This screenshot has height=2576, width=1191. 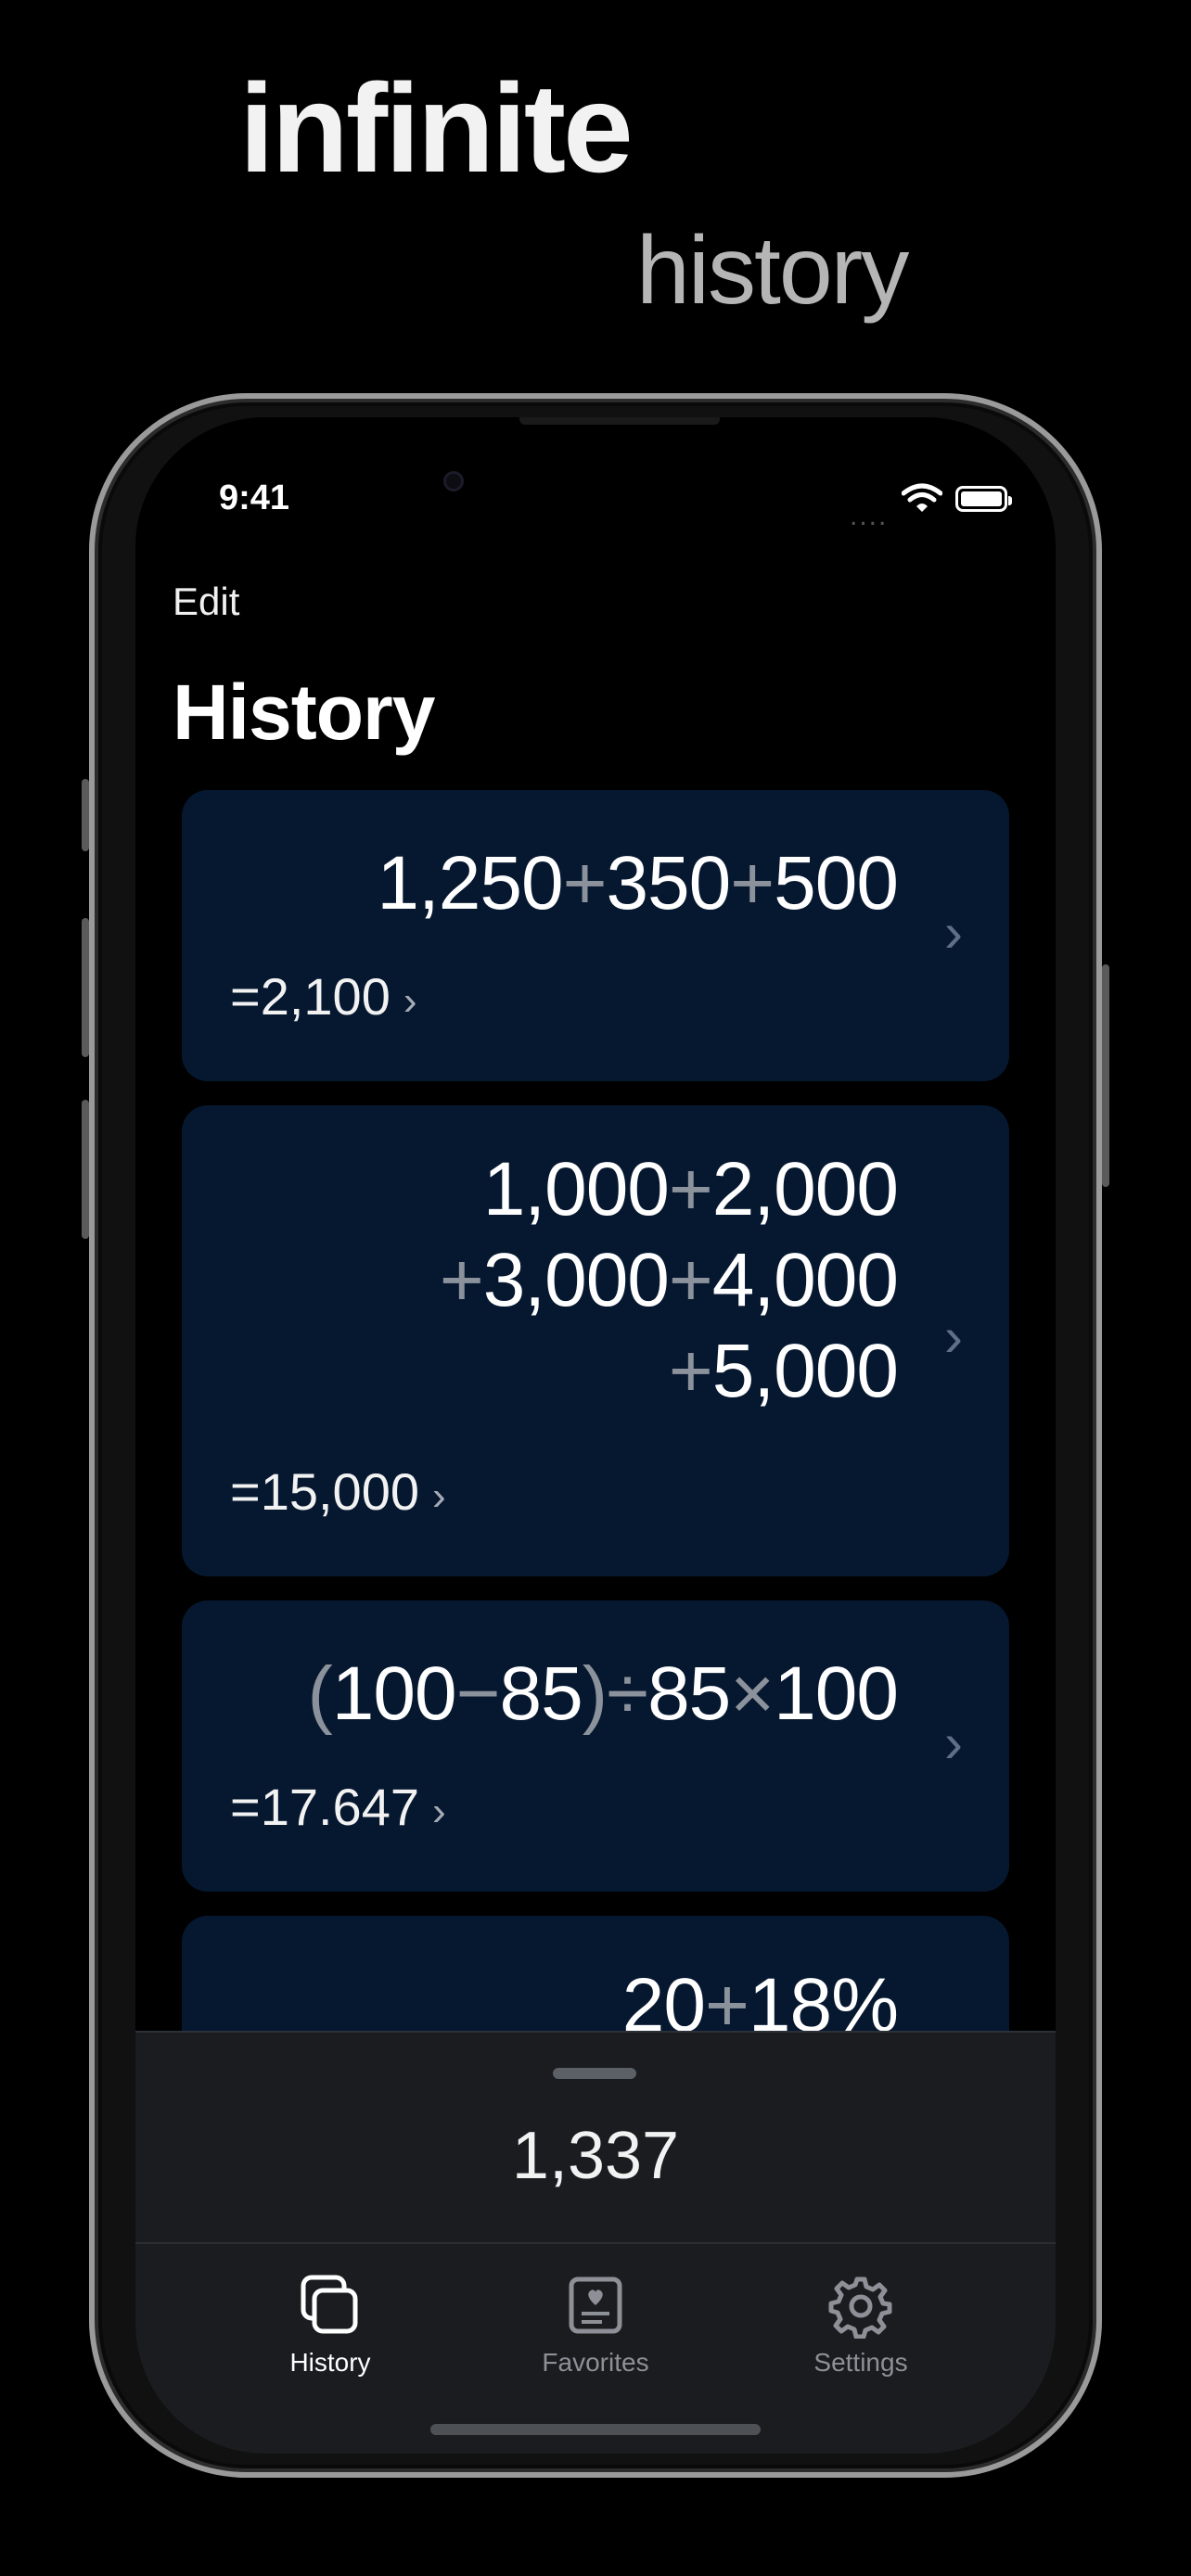 I want to click on tab-label: Favorites, so click(x=595, y=2362).